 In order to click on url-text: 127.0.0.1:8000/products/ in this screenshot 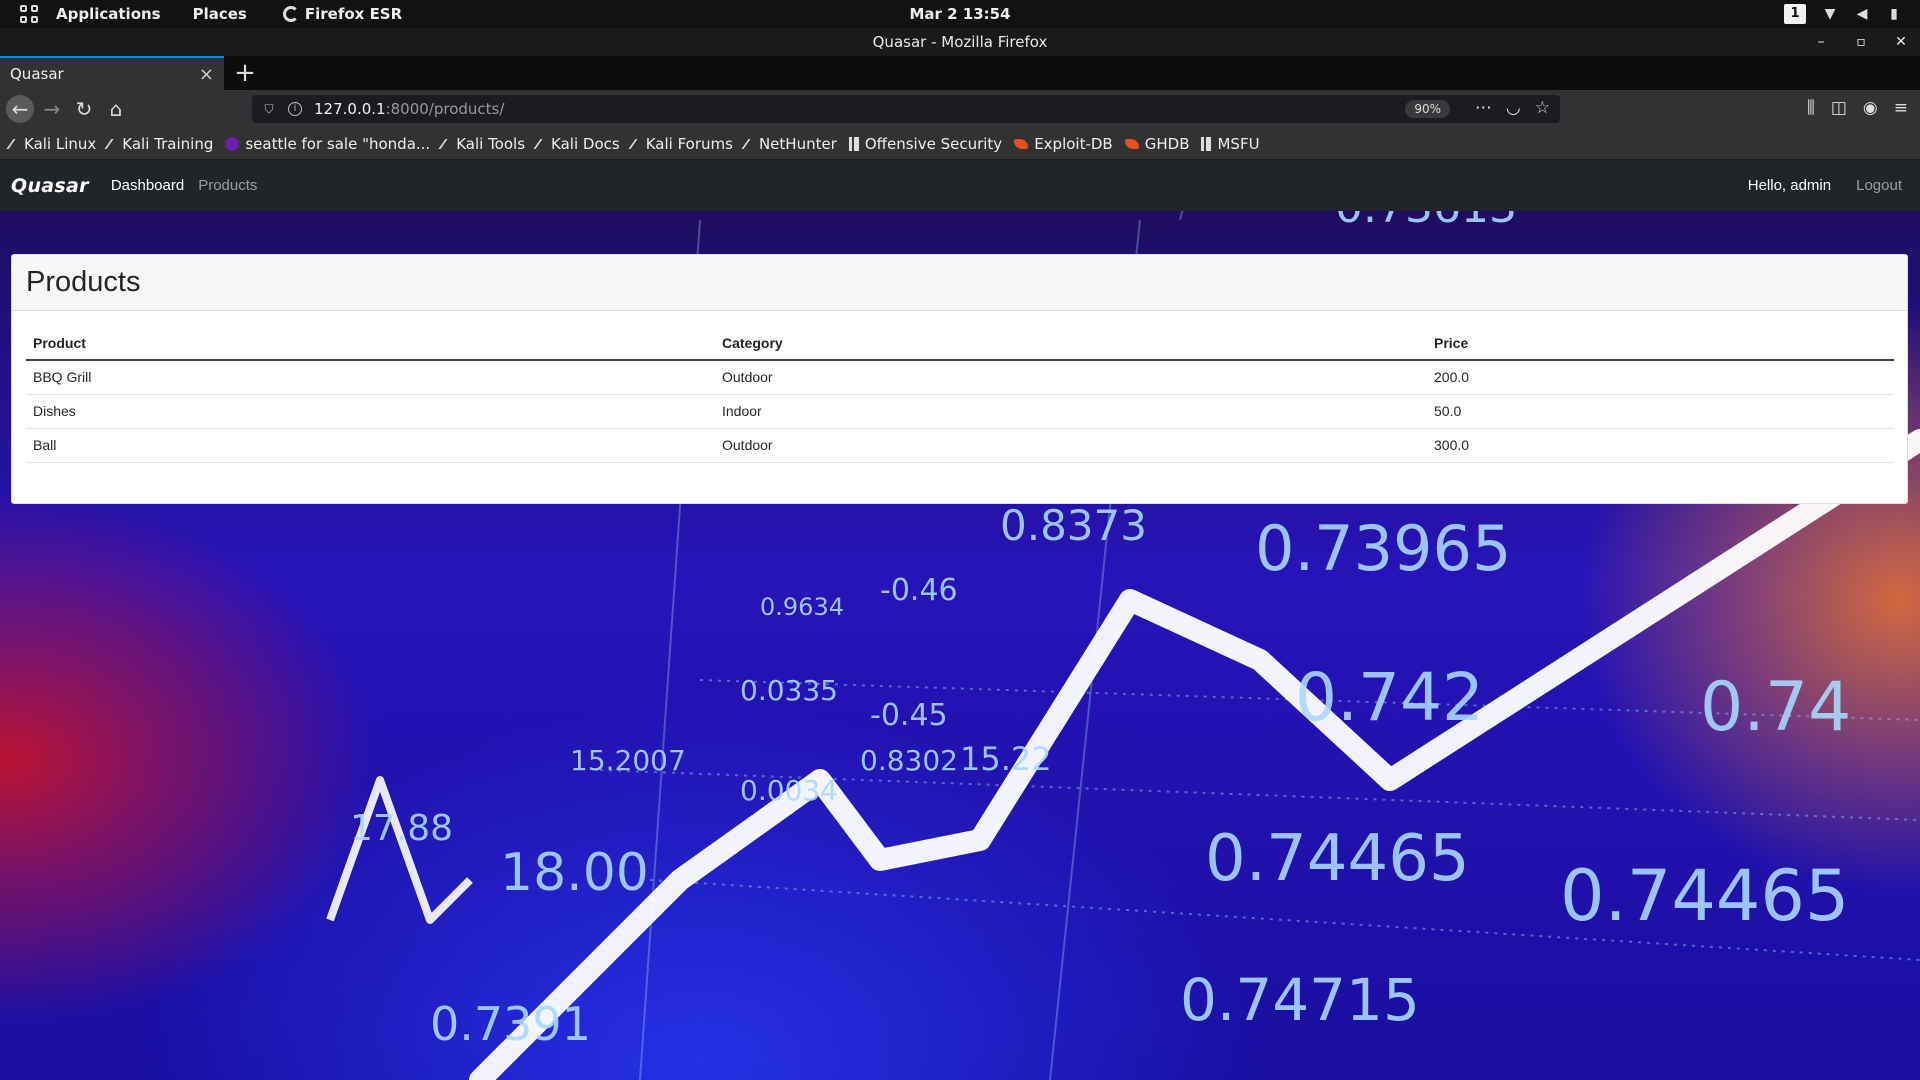, I will do `click(409, 109)`.